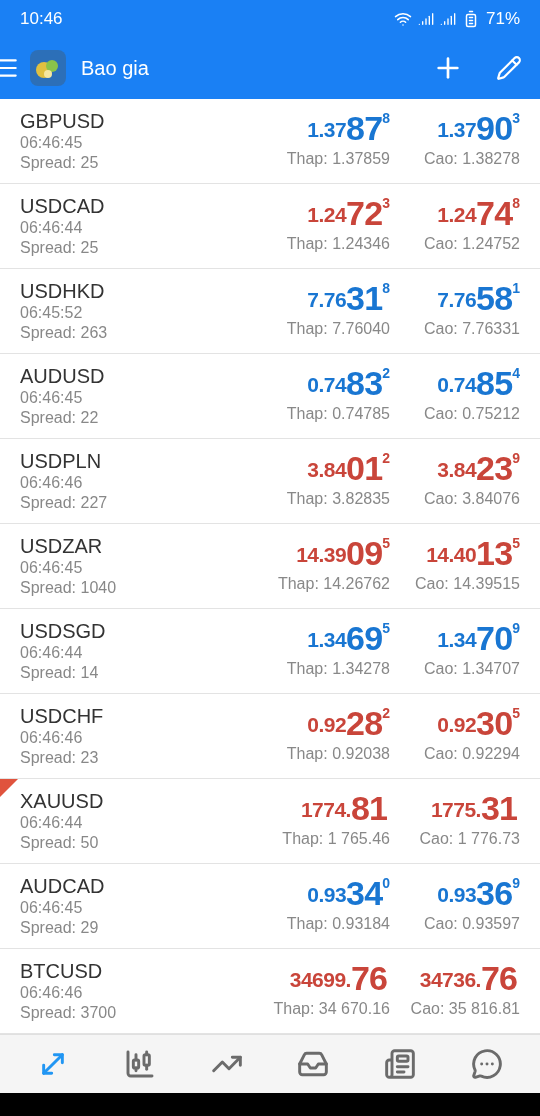 Image resolution: width=540 pixels, height=1116 pixels. Describe the element at coordinates (60, 758) in the screenshot. I see `spread-text: Spread: 23` at that location.